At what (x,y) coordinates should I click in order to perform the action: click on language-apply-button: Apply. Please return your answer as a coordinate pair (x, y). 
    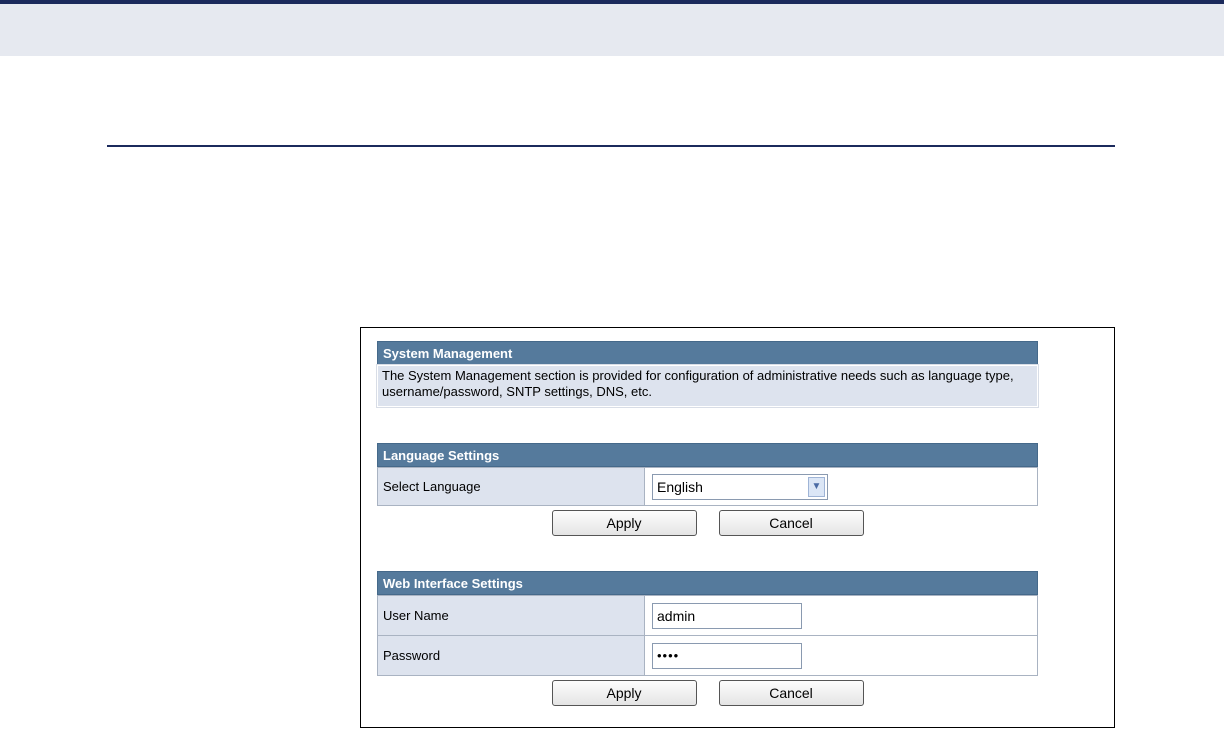
    Looking at the image, I should click on (624, 523).